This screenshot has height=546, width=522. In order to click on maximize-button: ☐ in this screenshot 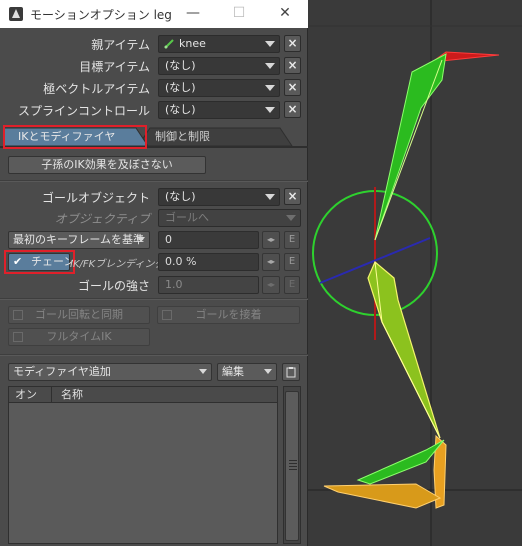, I will do `click(239, 14)`.